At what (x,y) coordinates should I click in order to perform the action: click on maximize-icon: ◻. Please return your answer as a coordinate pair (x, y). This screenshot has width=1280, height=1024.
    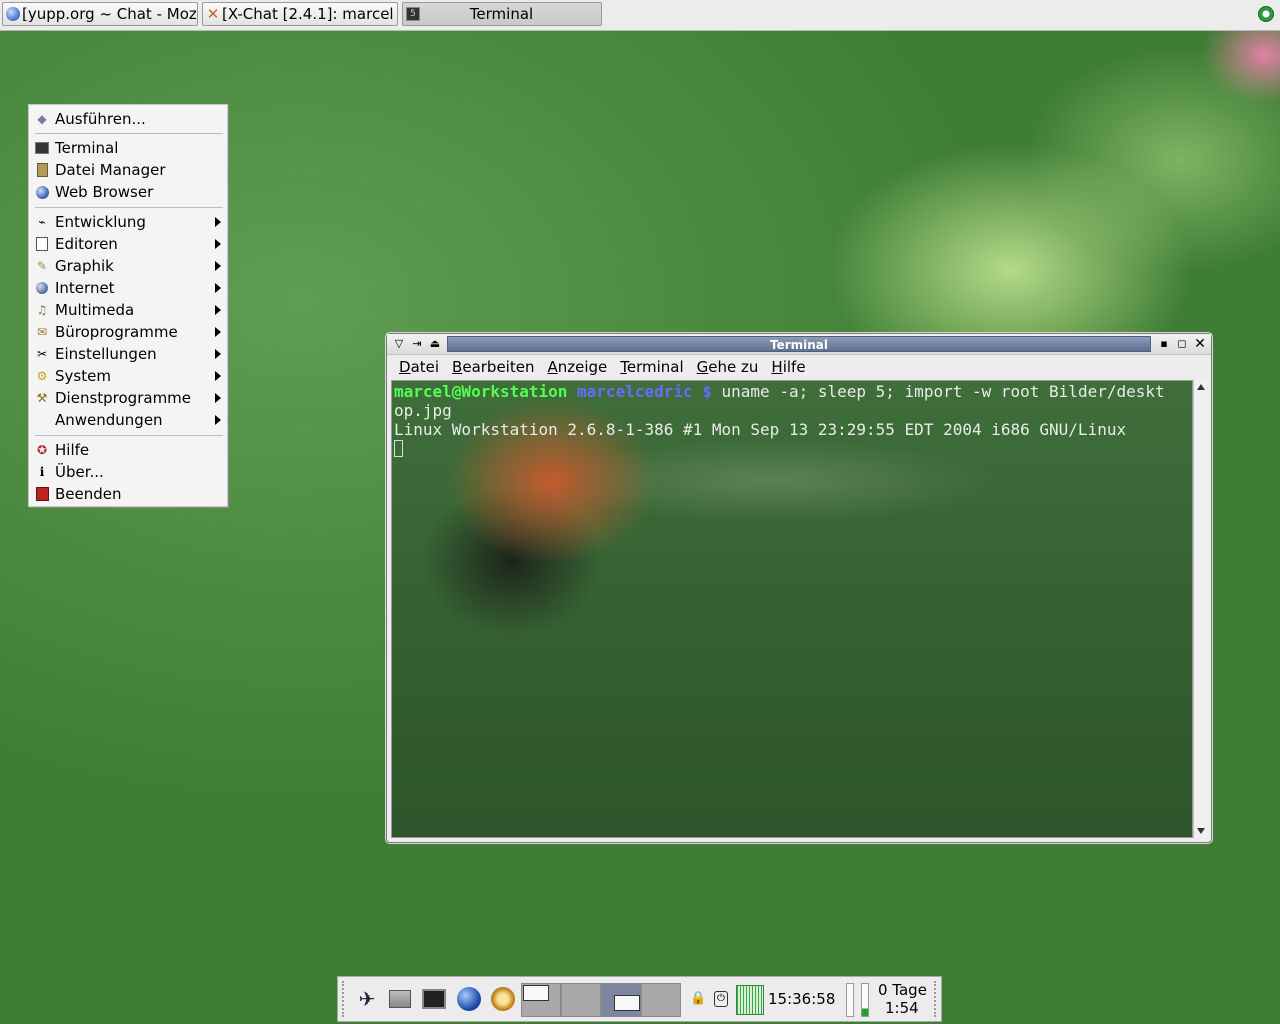
    Looking at the image, I should click on (1182, 344).